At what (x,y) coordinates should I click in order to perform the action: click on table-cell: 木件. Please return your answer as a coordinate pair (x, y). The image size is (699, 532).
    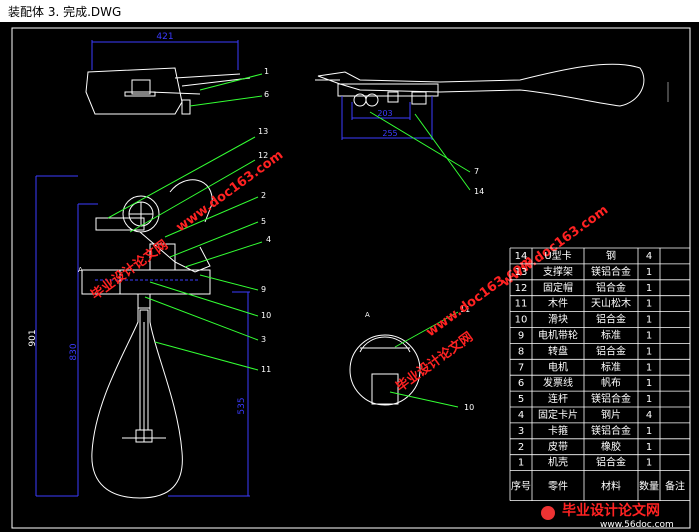
    Looking at the image, I should click on (558, 304).